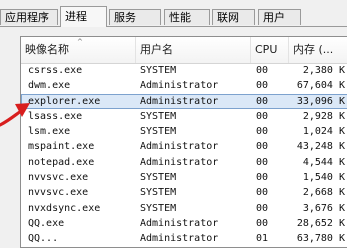  I want to click on tab-strip: 应用程序 进程 服务 性能 联网 用户, so click(173, 16).